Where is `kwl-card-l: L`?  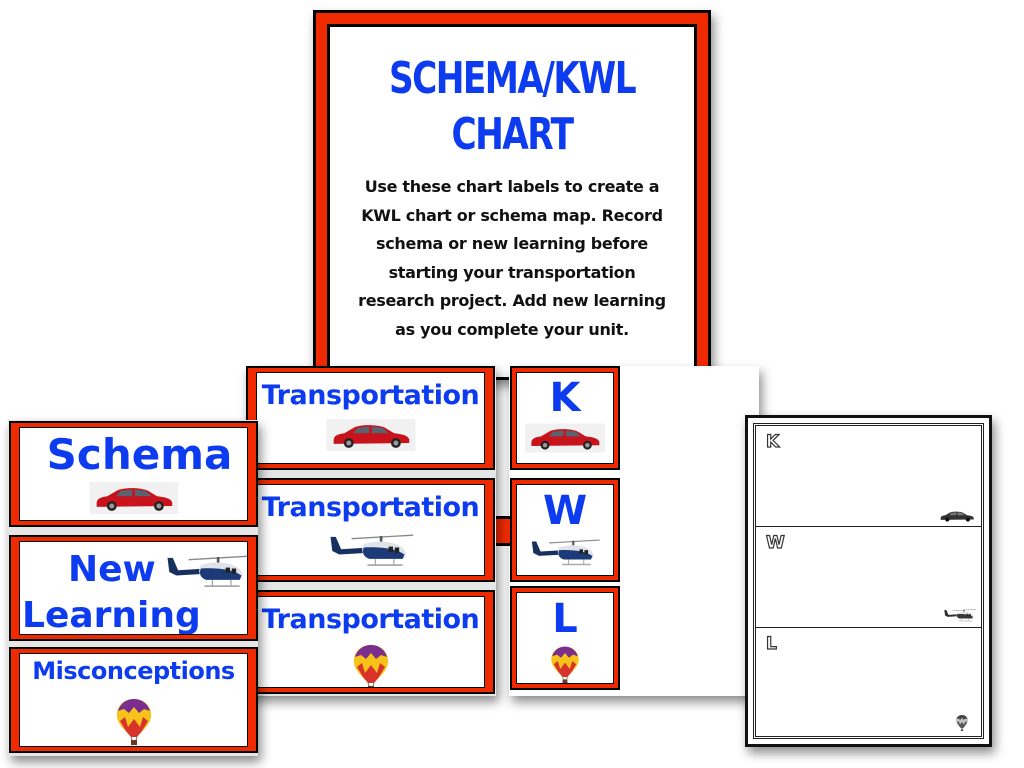 kwl-card-l: L is located at coordinates (565, 638).